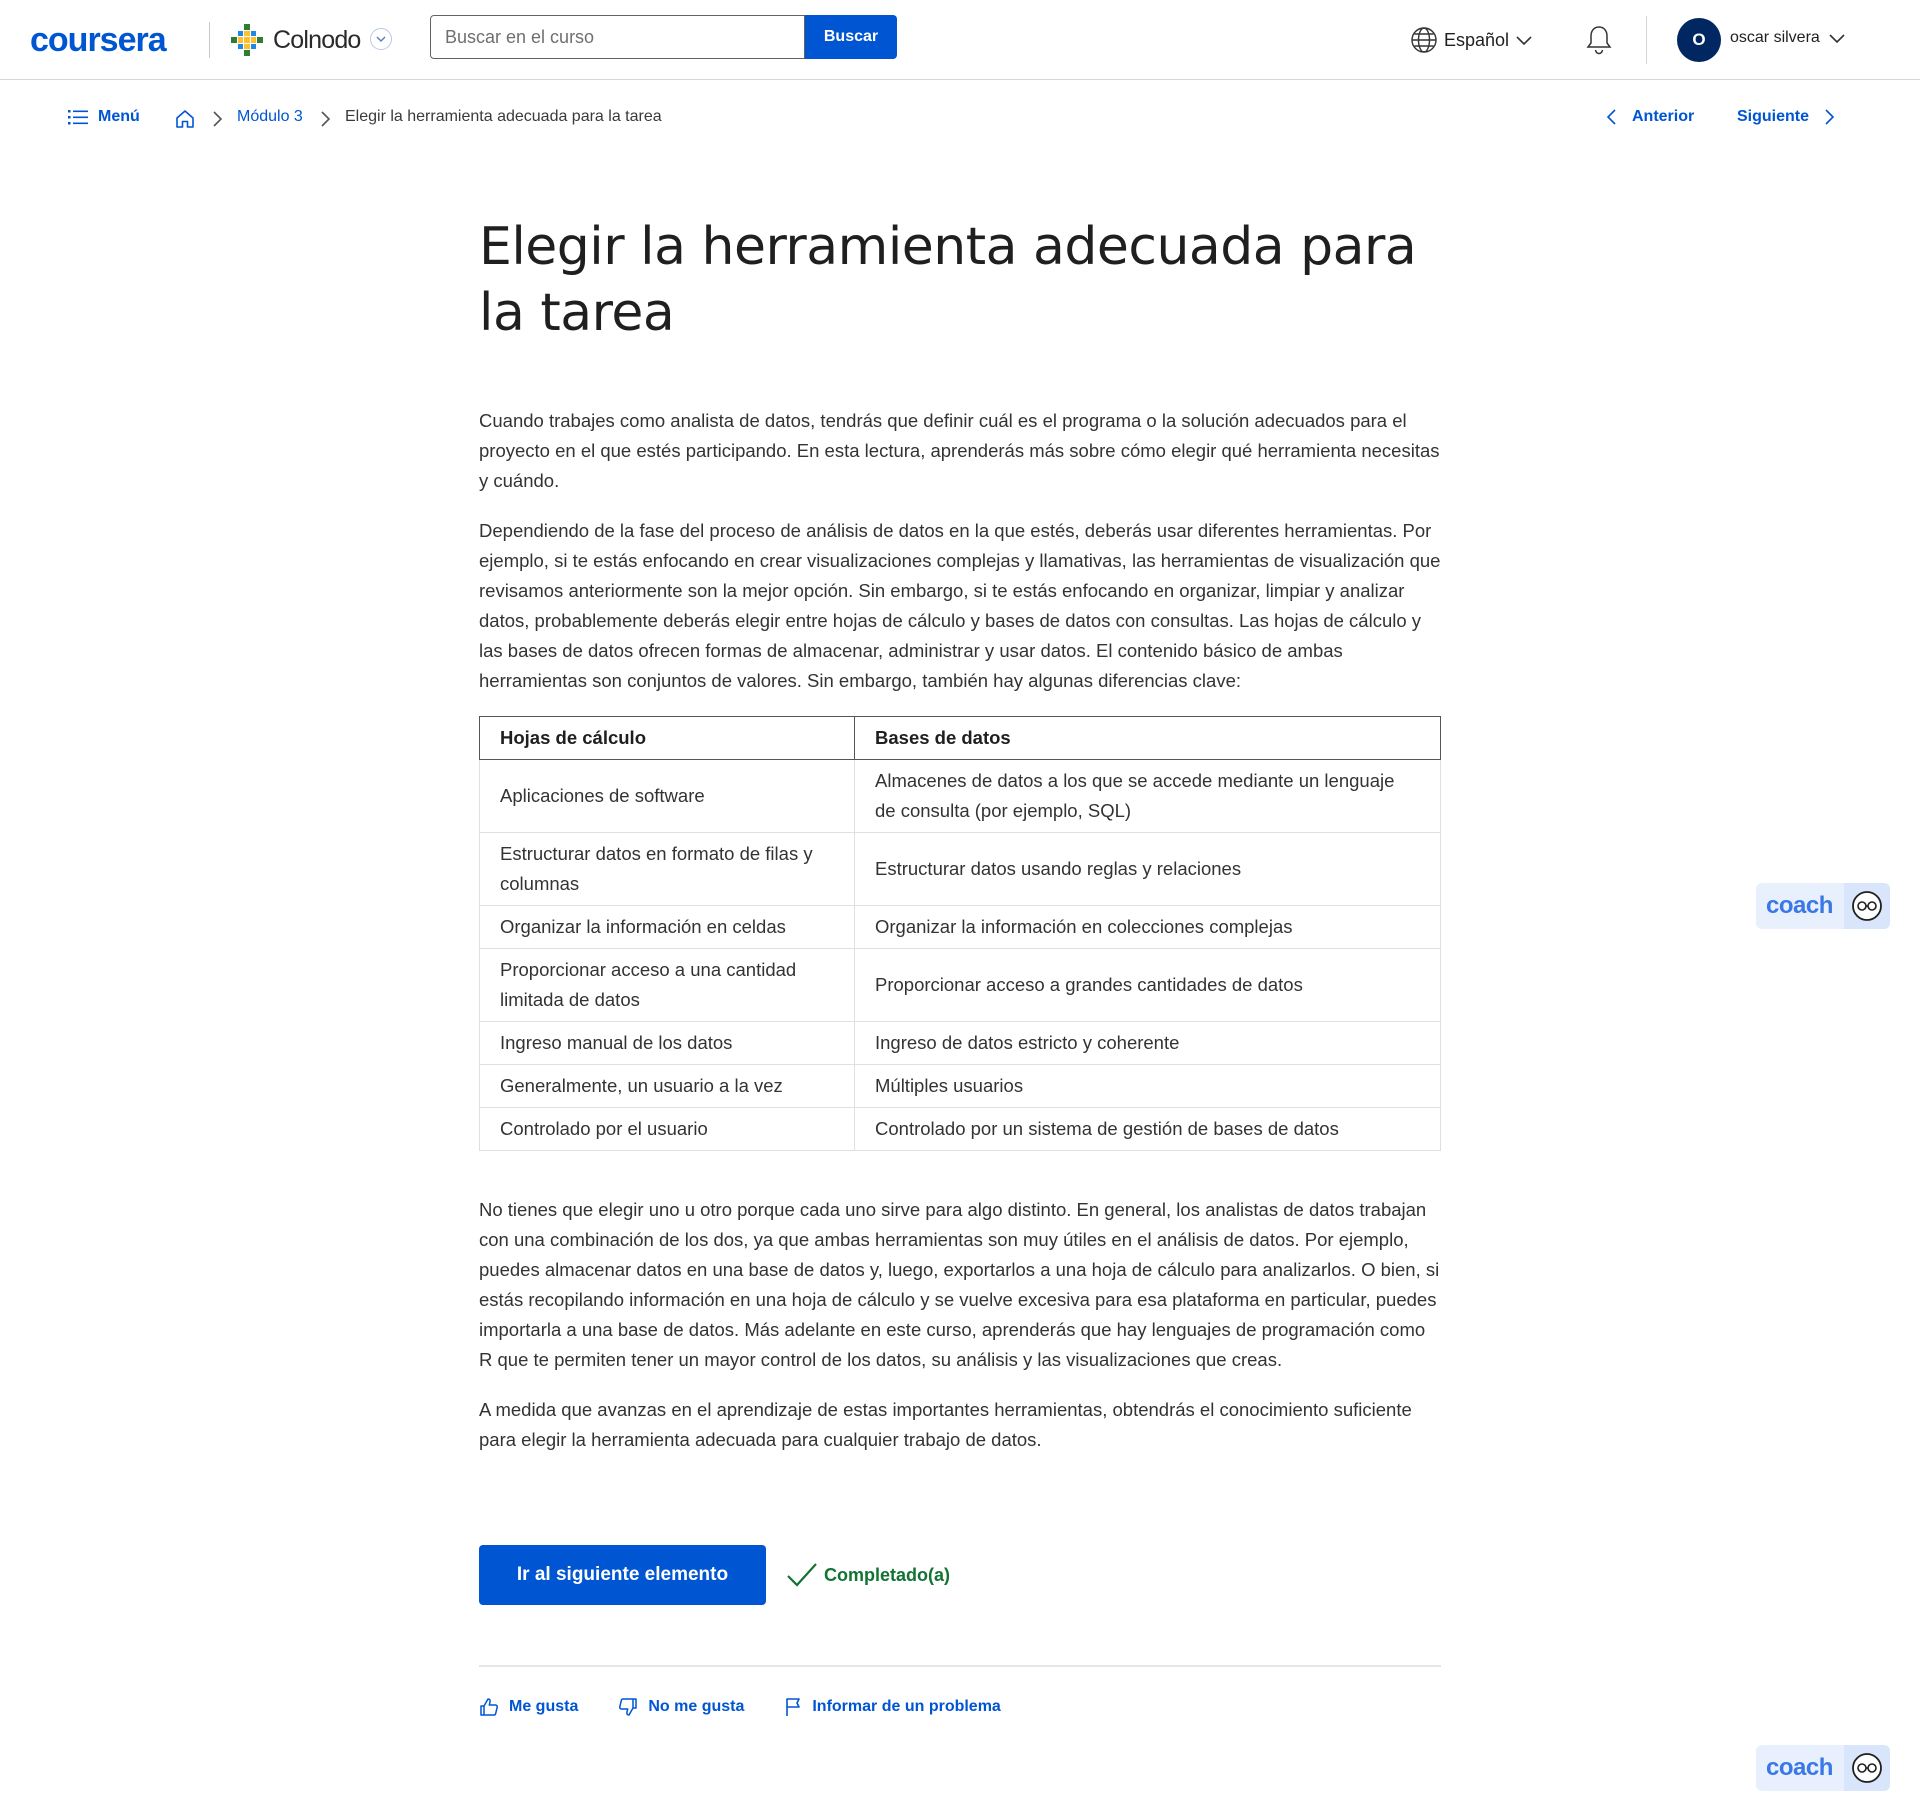 The height and width of the screenshot is (1819, 1920). What do you see at coordinates (1424, 40) in the screenshot?
I see `globe-icon` at bounding box center [1424, 40].